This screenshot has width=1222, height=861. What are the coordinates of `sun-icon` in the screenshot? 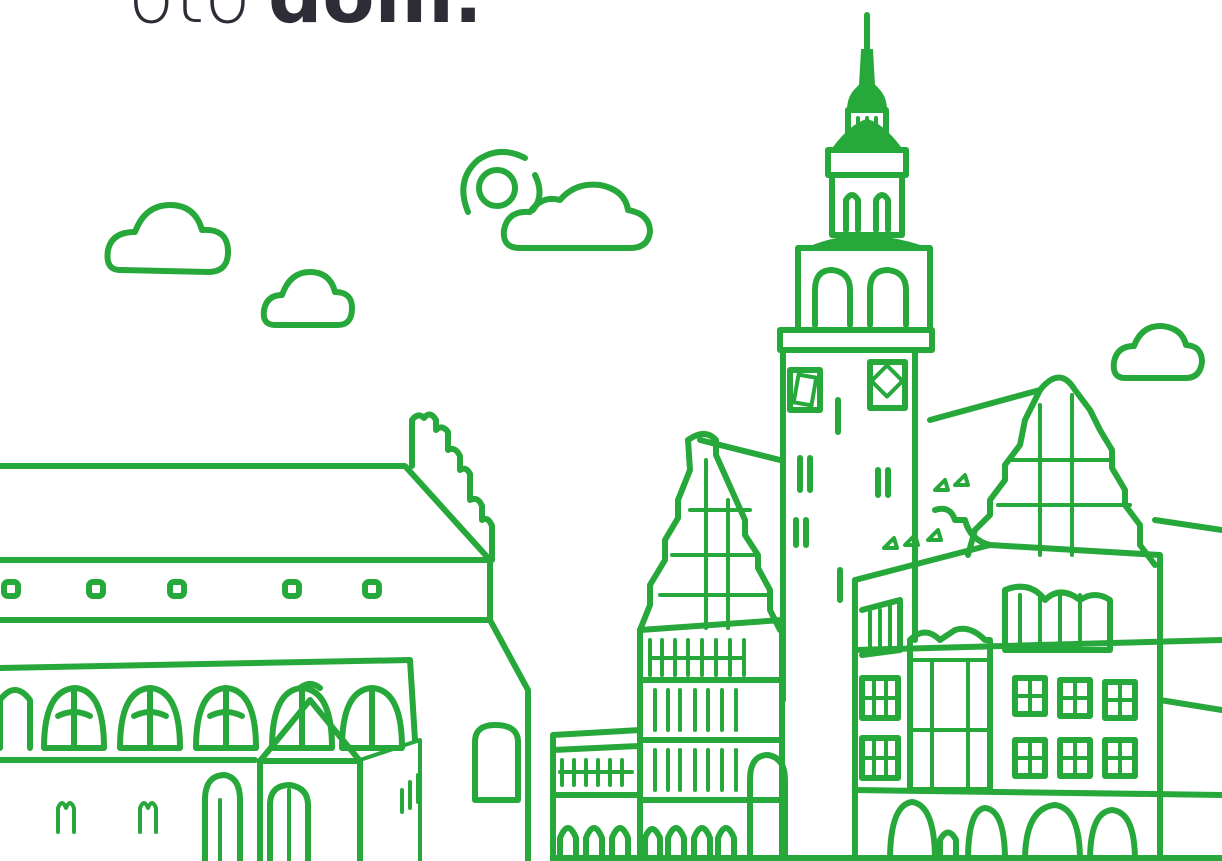 It's located at (501, 182).